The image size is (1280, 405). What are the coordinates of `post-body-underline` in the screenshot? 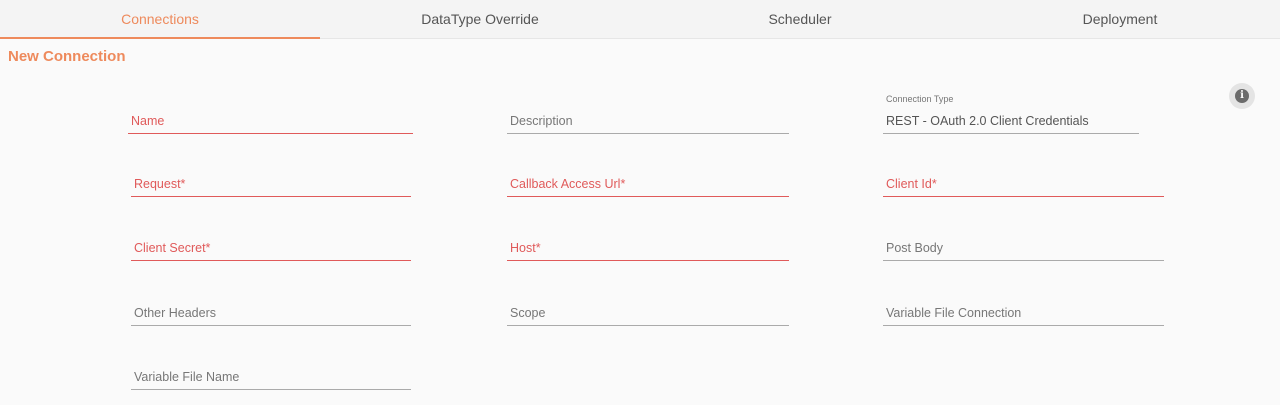 It's located at (1023, 260).